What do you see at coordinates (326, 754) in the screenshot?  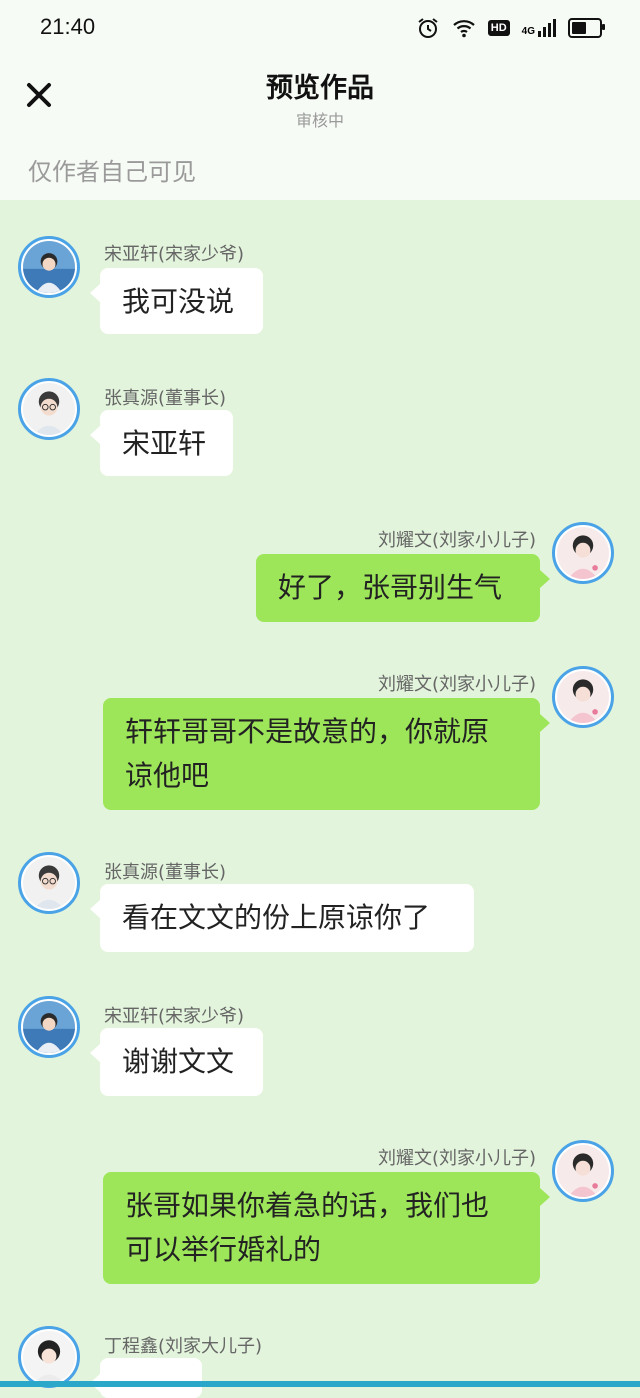 I see `message-bubble: 轩轩哥哥不是故意的，你就原 谅他吧` at bounding box center [326, 754].